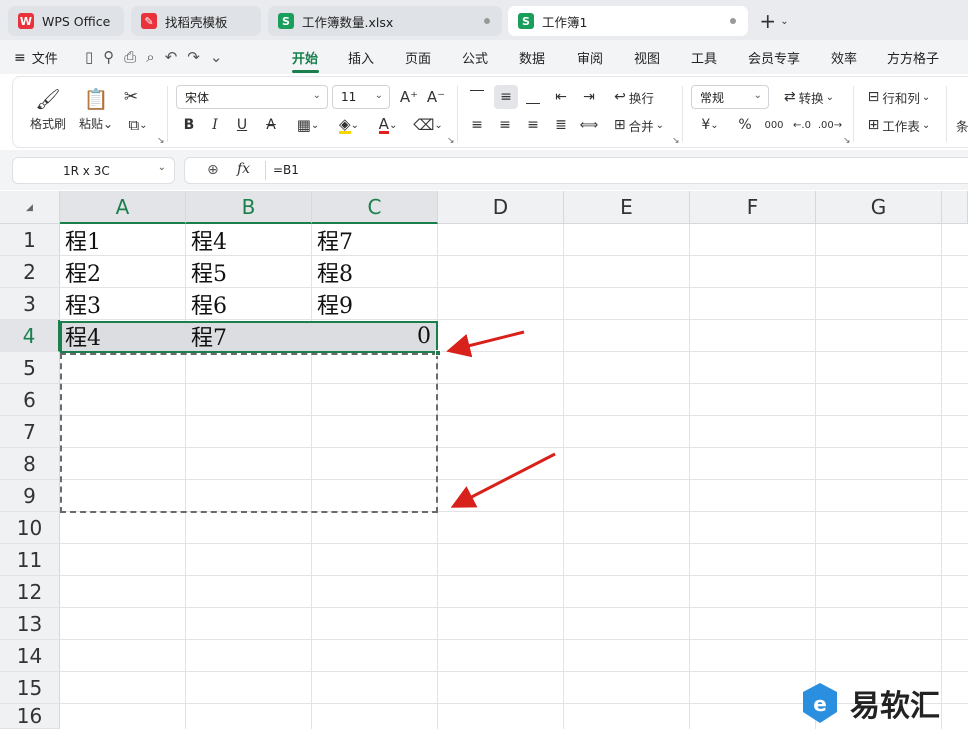 The width and height of the screenshot is (968, 729). I want to click on tab-wps-office: W WPS Office, so click(66, 21).